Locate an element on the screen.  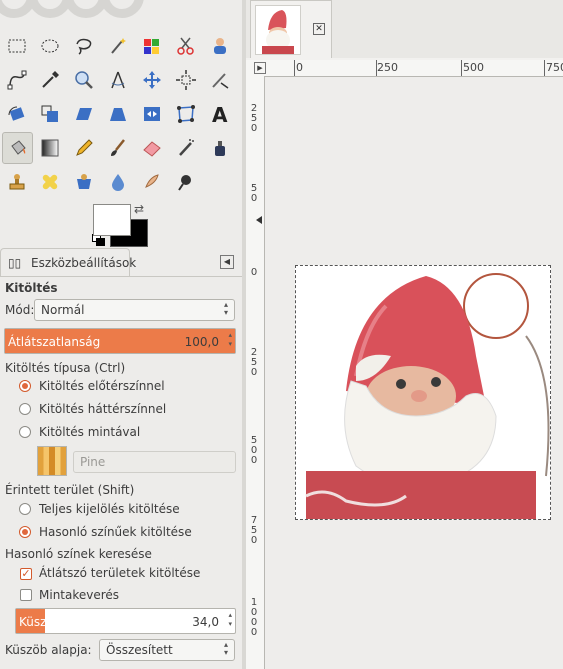
hruler-label: 750 is located at coordinates (554, 67).